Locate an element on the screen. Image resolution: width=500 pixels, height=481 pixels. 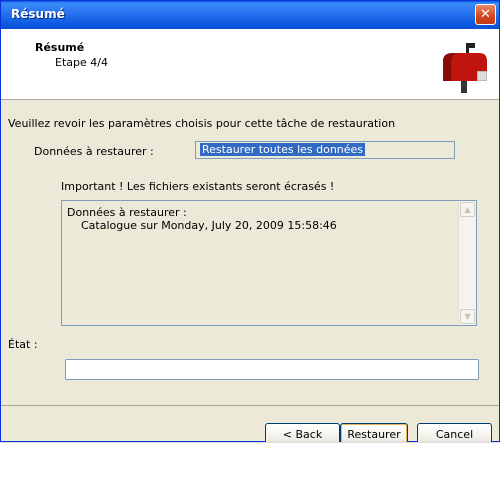
mailbox-icon is located at coordinates (465, 68).